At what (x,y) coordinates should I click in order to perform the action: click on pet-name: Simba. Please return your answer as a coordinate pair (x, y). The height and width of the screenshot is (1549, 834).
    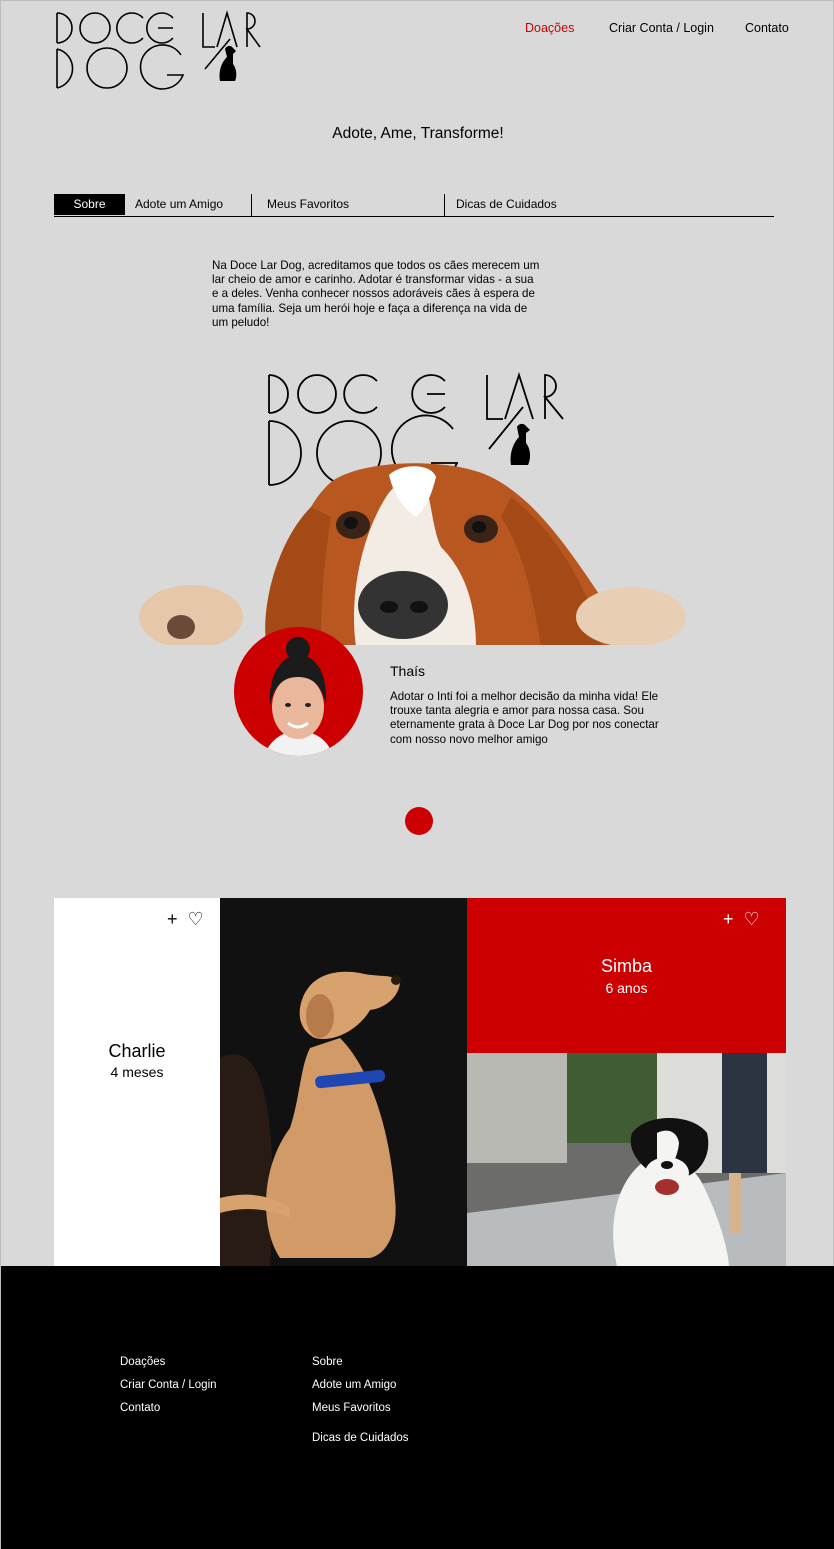
    Looking at the image, I should click on (626, 966).